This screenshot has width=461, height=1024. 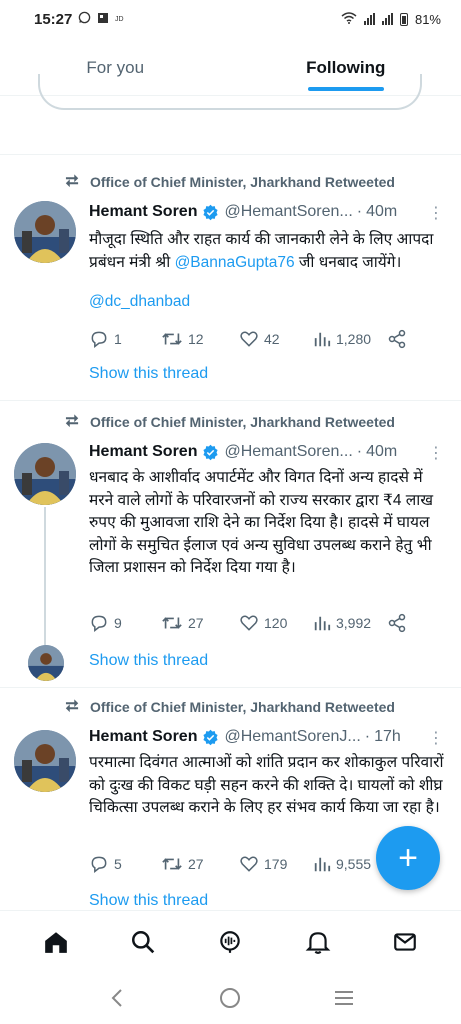 I want to click on nav-spaces, so click(x=230, y=942).